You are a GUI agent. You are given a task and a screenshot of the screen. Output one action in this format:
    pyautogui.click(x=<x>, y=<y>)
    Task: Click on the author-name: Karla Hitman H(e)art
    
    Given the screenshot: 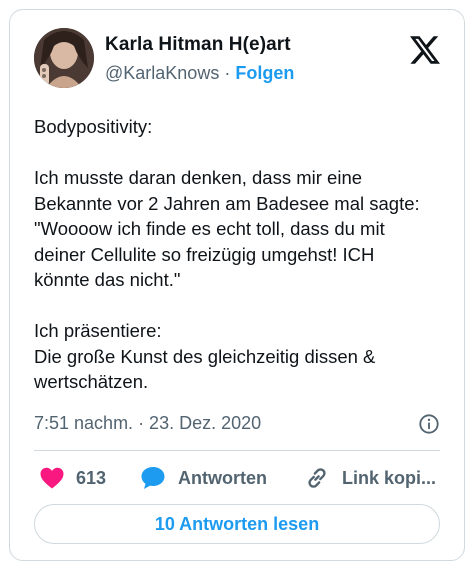 What is the action you would take?
    pyautogui.click(x=198, y=45)
    